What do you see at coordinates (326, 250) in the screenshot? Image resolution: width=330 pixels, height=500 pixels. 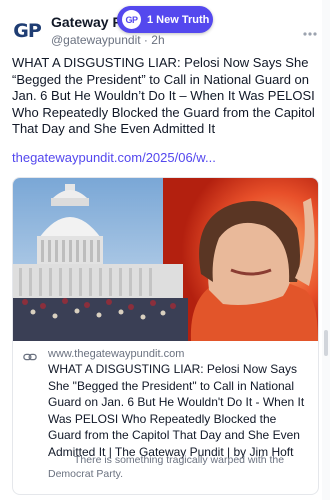 I see `scrollbar` at bounding box center [326, 250].